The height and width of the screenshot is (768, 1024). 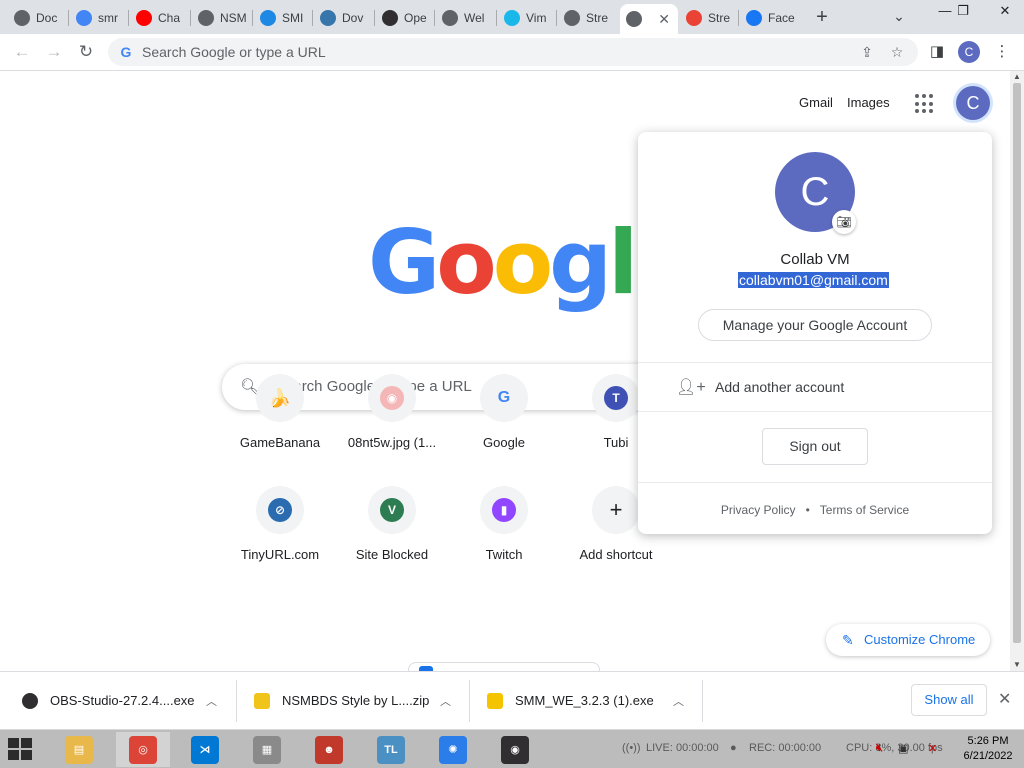 What do you see at coordinates (844, 222) in the screenshot?
I see `camera-icon: 📷︎` at bounding box center [844, 222].